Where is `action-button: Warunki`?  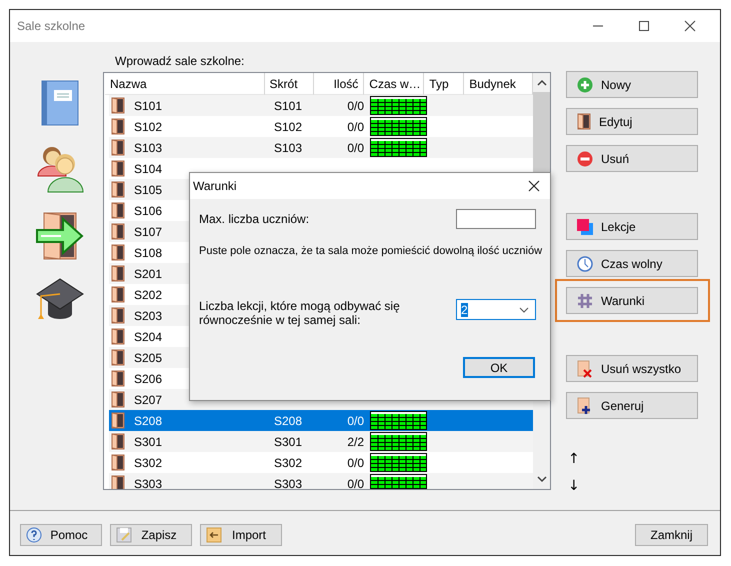 action-button: Warunki is located at coordinates (632, 300).